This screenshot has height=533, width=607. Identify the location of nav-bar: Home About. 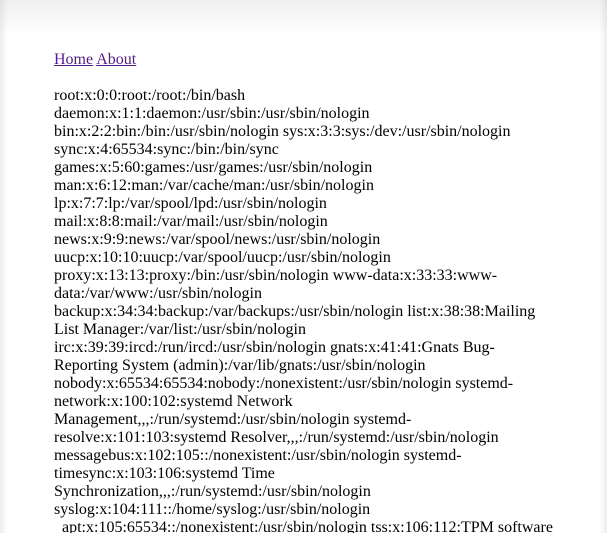
(95, 60).